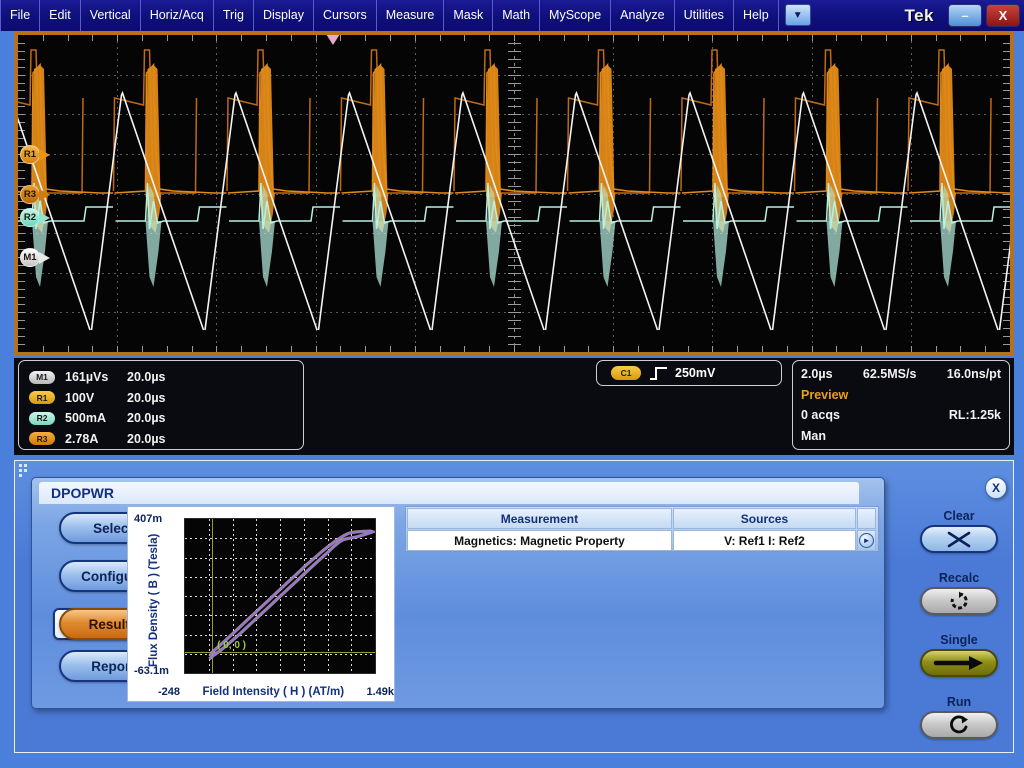  I want to click on menu-item-horiz-acq: Horiz/Acq, so click(177, 15).